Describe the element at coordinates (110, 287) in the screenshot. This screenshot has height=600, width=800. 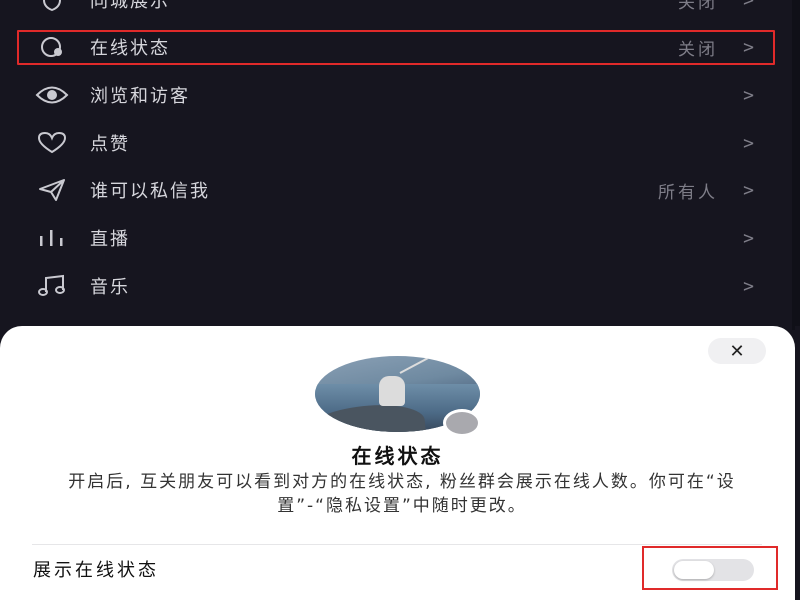
I see `settings-row-label: 音乐` at that location.